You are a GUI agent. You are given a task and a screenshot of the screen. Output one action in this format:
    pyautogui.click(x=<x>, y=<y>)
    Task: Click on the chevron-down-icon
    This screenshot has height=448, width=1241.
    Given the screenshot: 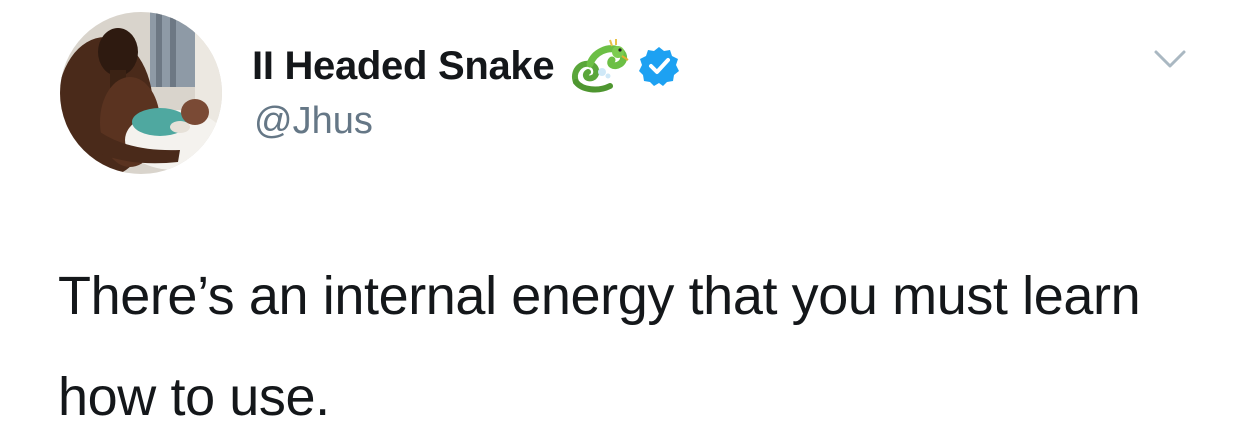 What is the action you would take?
    pyautogui.click(x=1170, y=59)
    